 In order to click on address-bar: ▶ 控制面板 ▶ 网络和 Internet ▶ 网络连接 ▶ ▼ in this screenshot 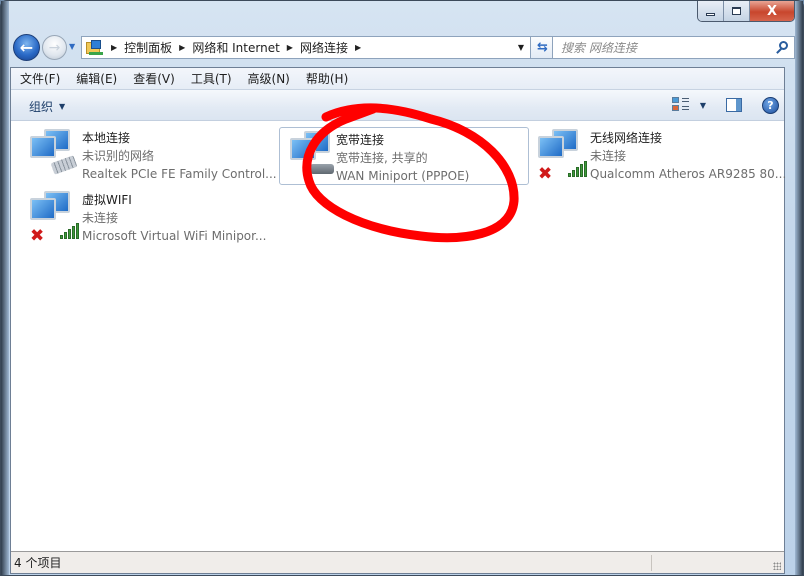, I will do `click(306, 47)`.